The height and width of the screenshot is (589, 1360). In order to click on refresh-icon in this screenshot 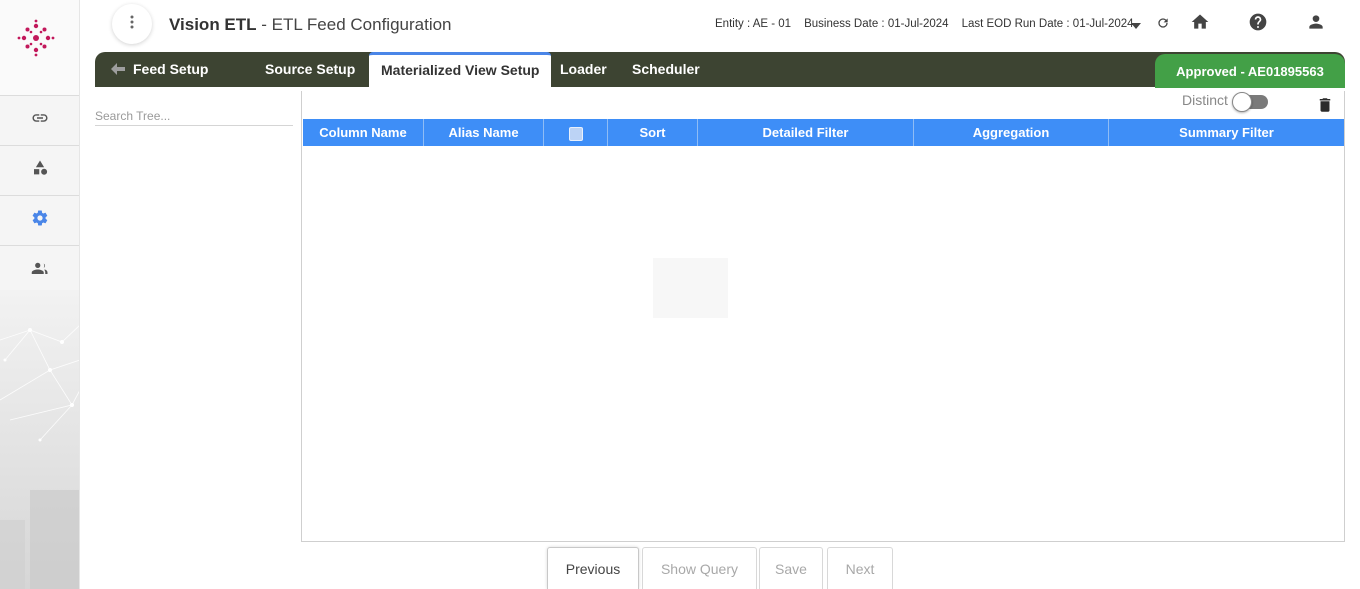, I will do `click(1163, 25)`.